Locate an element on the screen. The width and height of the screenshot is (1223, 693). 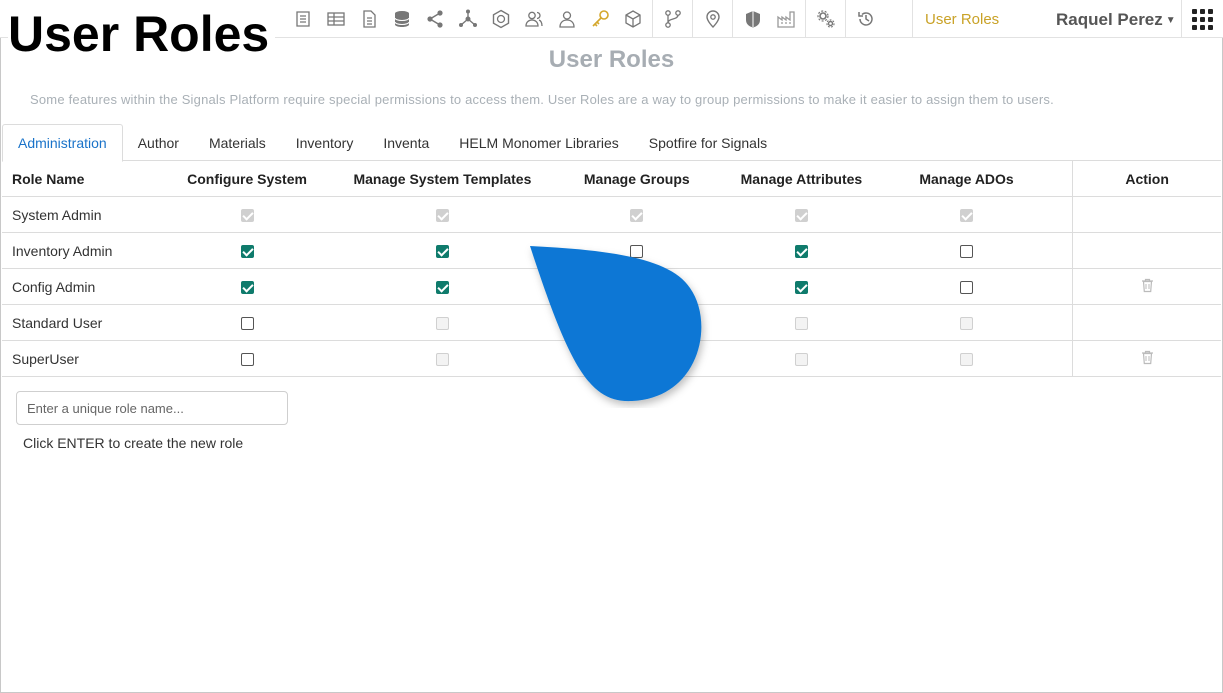
overlay-title: User Roles is located at coordinates (142, 34).